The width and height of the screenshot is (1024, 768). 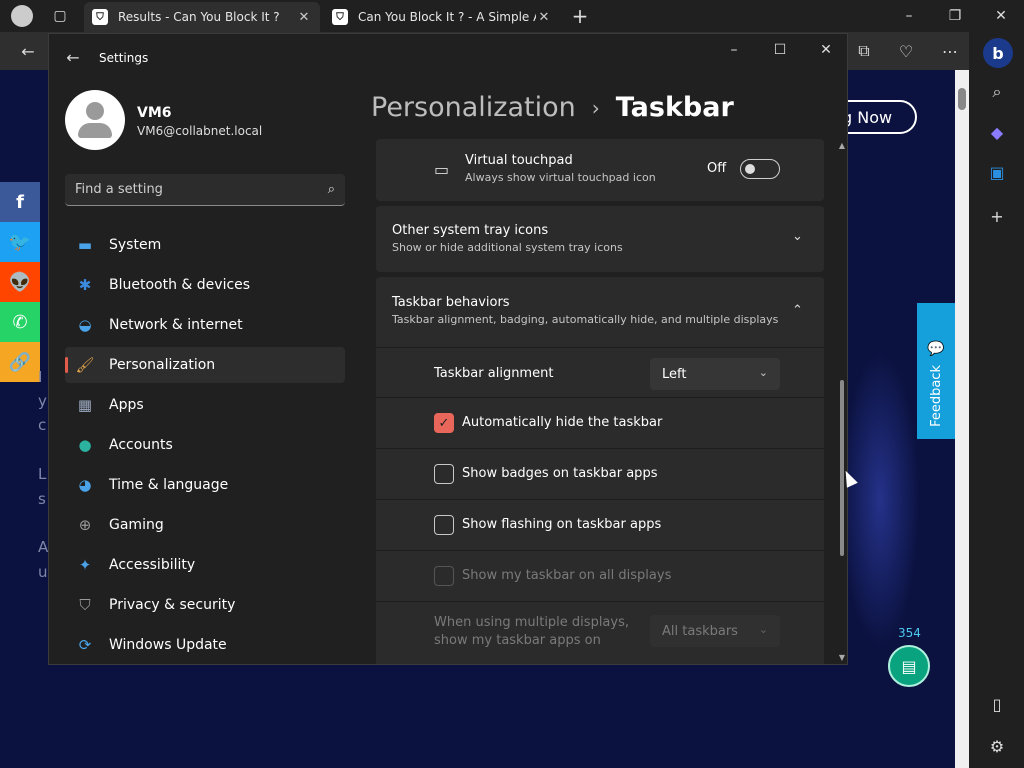 I want to click on nav-item-privacy: ⛉ Privacy & security, so click(x=205, y=605).